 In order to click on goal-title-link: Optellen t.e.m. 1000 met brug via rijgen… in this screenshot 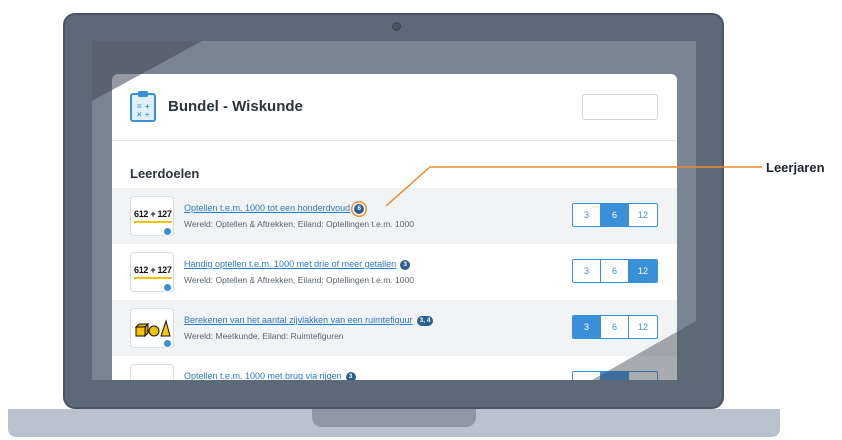, I will do `click(270, 375)`.